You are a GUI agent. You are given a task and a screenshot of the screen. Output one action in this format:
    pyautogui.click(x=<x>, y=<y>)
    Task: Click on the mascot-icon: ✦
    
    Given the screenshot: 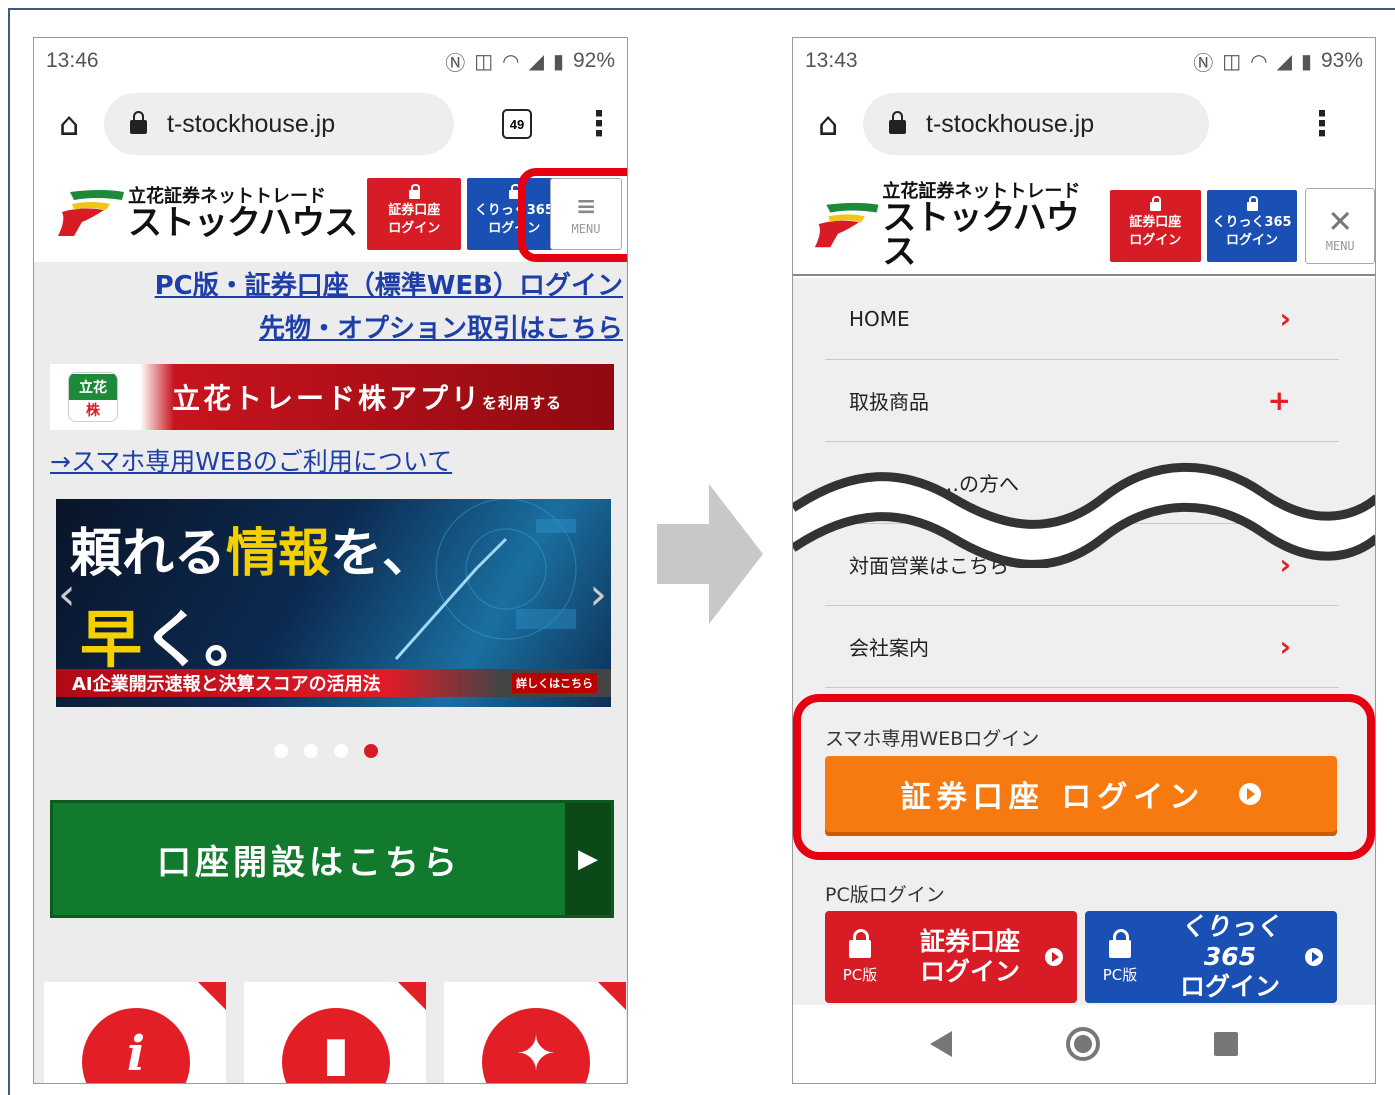 What is the action you would take?
    pyautogui.click(x=536, y=1045)
    